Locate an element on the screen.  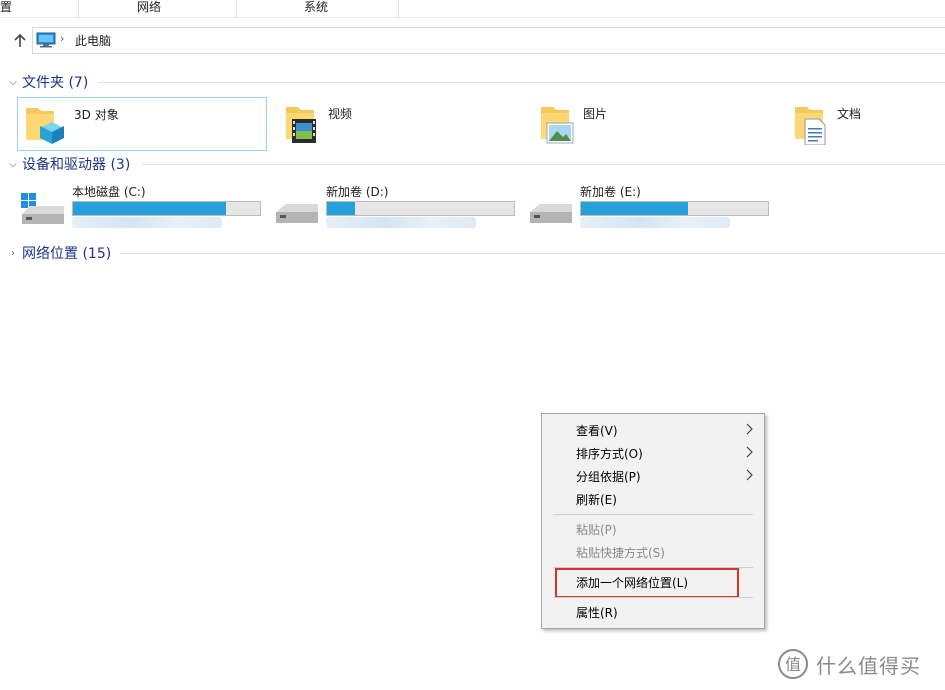
watermark-text: 什么值得买 is located at coordinates (868, 665).